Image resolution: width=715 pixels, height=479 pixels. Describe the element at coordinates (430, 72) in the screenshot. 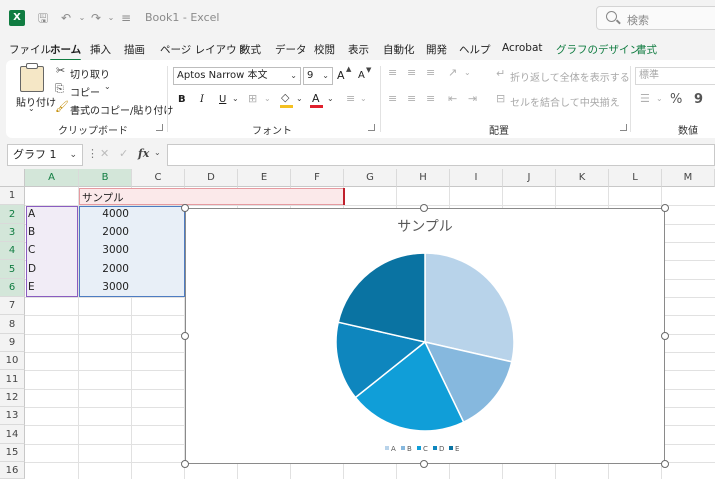

I see `align-bottom-icon: ≡` at that location.